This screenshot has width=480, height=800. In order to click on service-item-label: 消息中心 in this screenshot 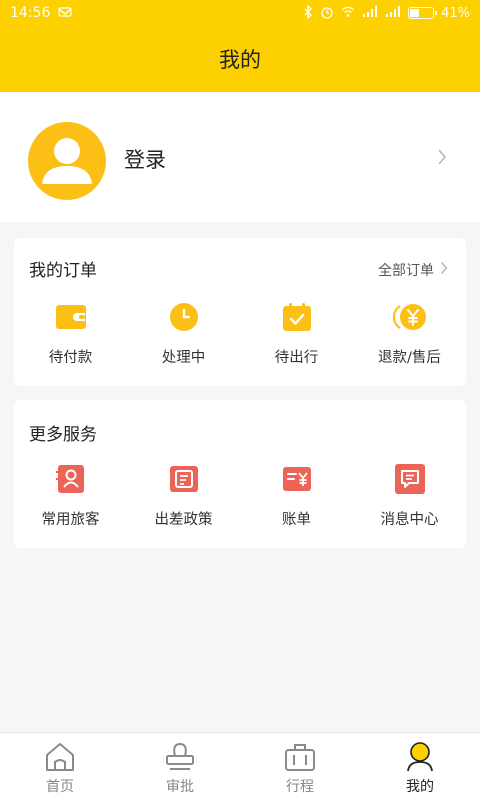, I will do `click(409, 520)`.